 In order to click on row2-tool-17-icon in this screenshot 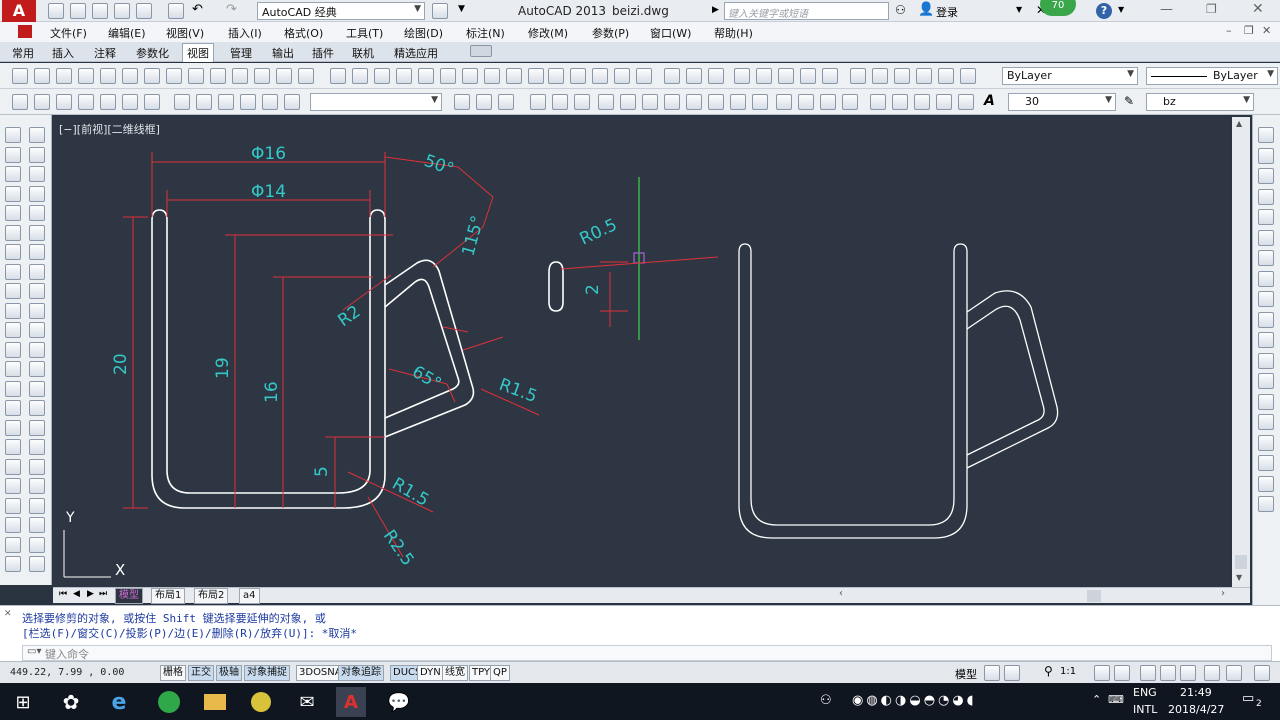, I will do `click(538, 102)`.